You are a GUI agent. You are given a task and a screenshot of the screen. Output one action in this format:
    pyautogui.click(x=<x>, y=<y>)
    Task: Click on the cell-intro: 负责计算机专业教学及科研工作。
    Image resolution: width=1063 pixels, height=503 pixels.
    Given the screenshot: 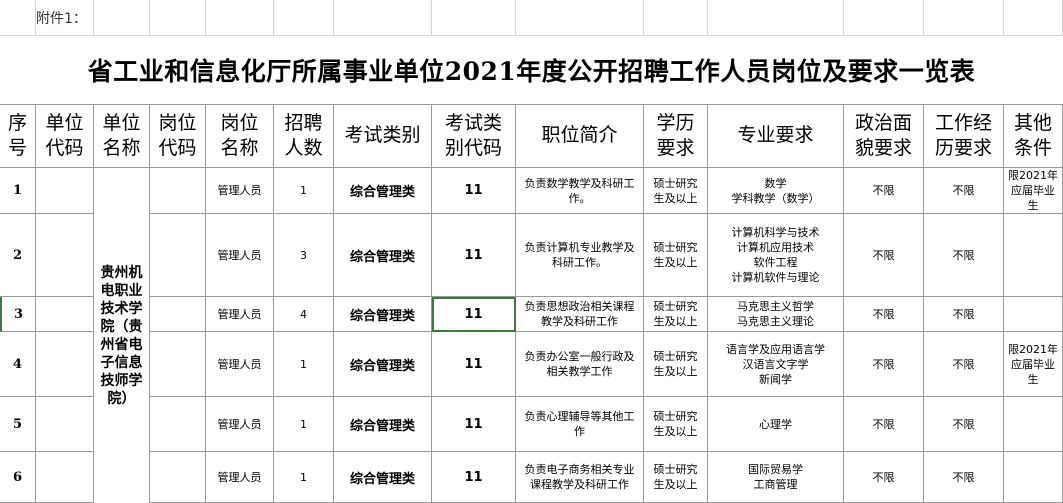 What is the action you would take?
    pyautogui.click(x=580, y=255)
    